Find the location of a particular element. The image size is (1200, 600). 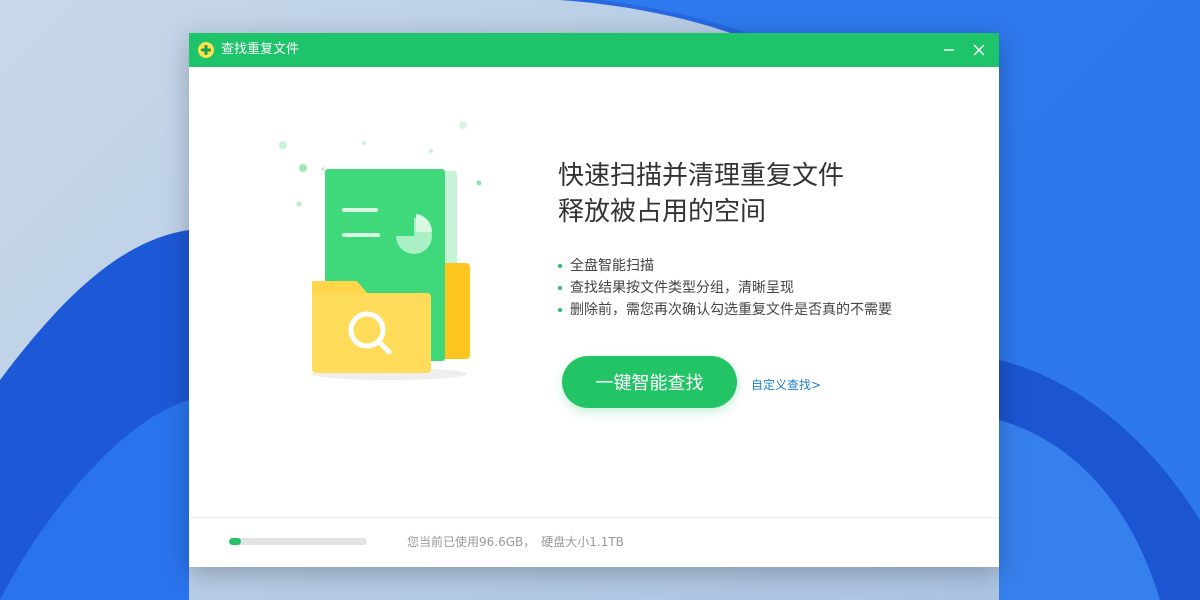

disk-usage-fill is located at coordinates (235, 541).